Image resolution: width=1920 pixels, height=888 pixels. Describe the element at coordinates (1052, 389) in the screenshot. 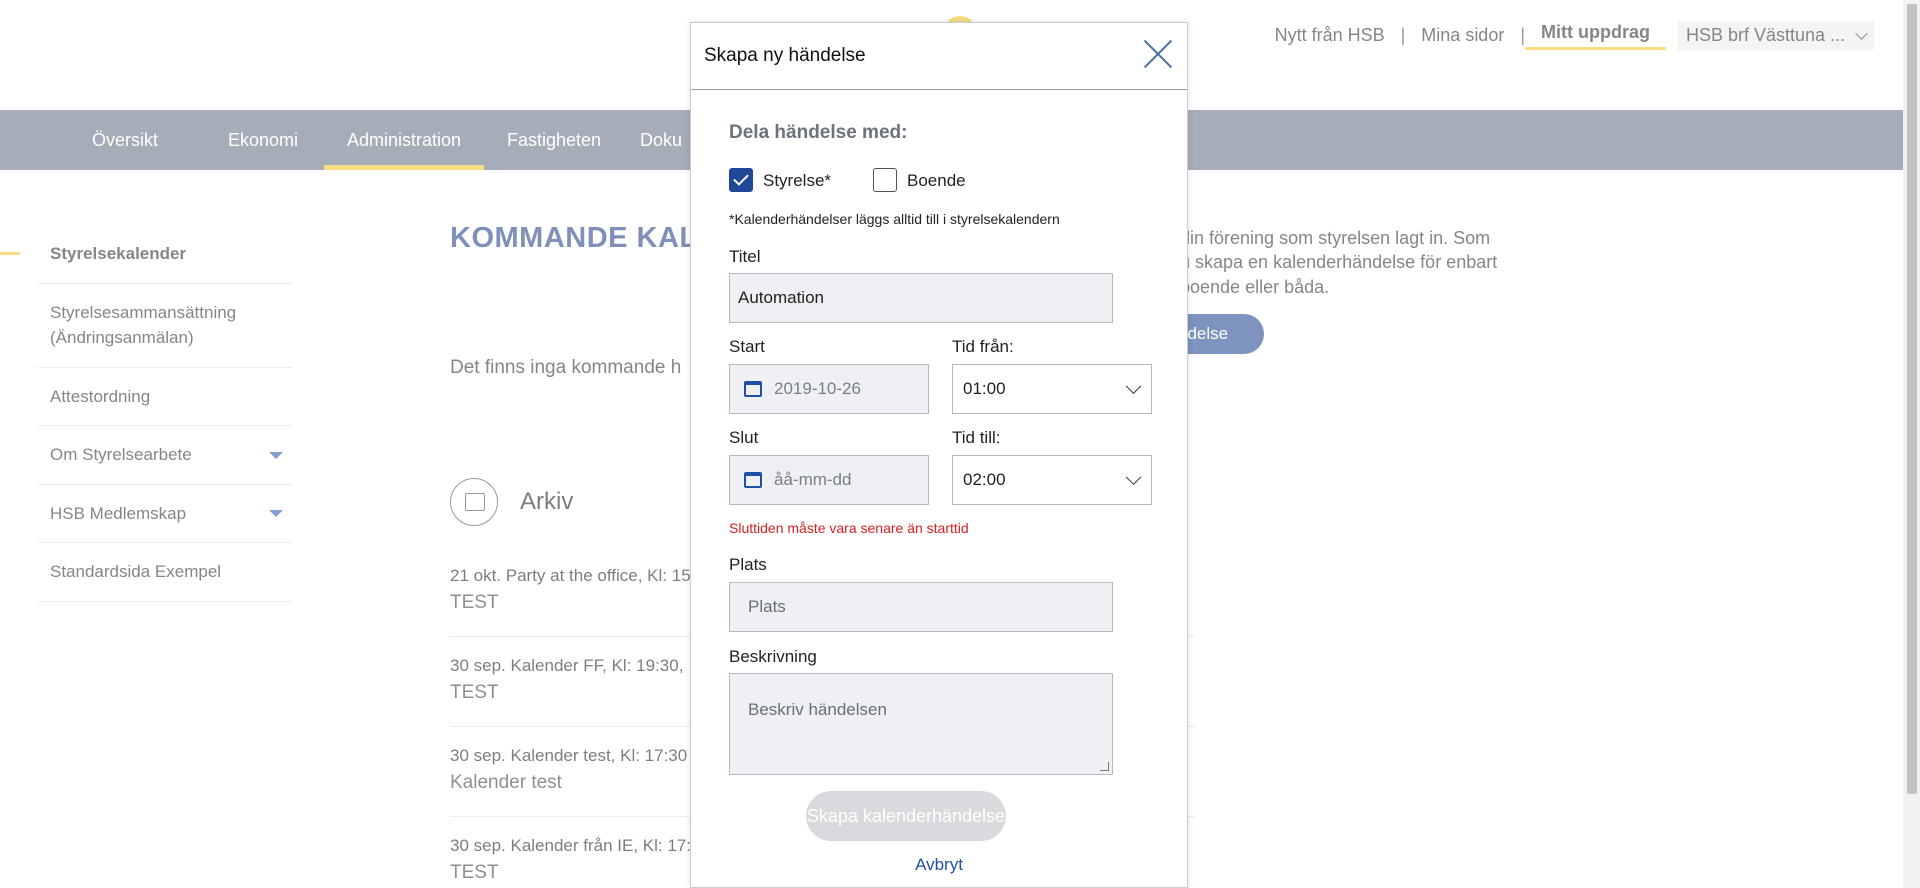

I see `time-from-select: 01:00` at that location.